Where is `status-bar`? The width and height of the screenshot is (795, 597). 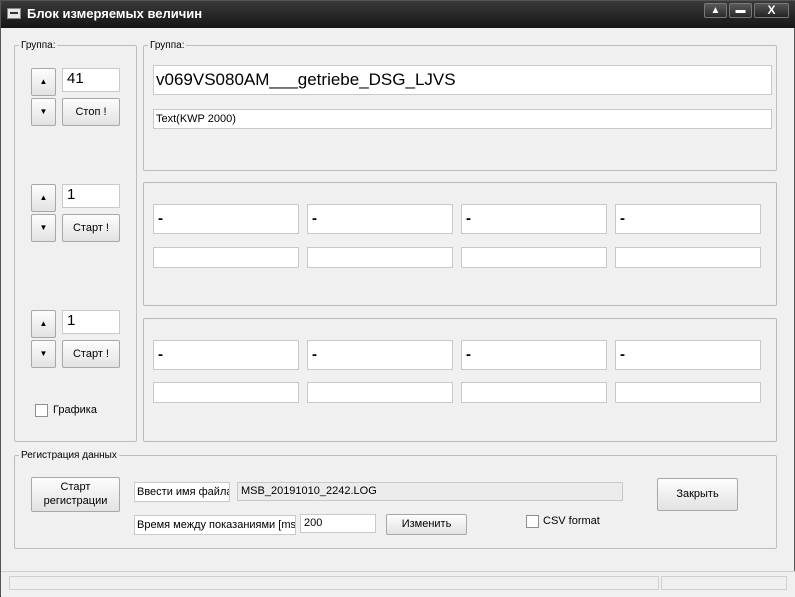 status-bar is located at coordinates (398, 584).